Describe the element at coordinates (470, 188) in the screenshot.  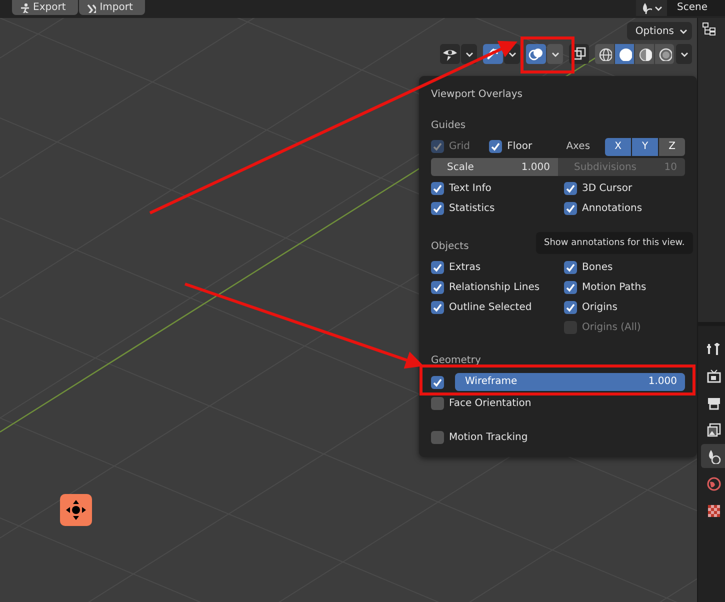
I see `option-label: Text Info` at that location.